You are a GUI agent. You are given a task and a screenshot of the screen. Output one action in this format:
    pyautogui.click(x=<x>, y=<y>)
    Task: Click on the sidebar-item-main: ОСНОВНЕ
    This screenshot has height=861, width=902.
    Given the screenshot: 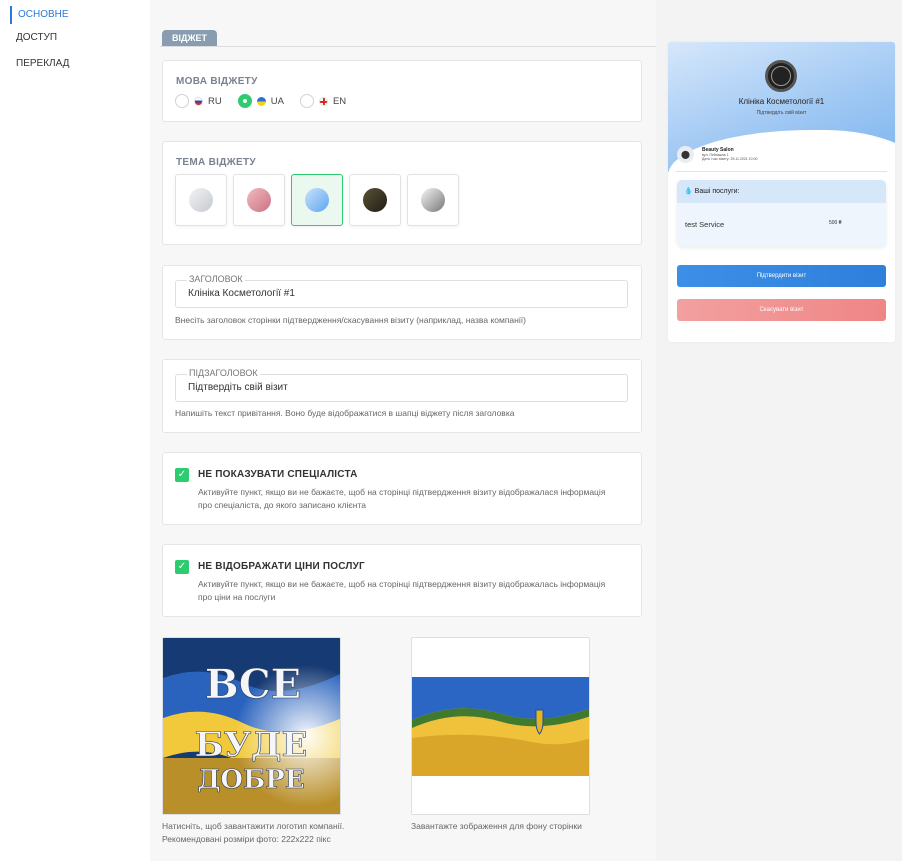 What is the action you would take?
    pyautogui.click(x=39, y=15)
    